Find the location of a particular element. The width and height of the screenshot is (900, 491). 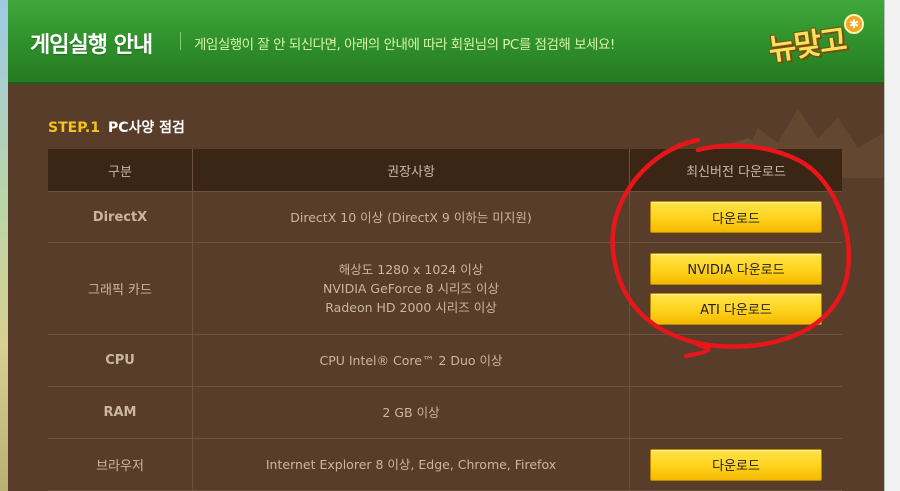

header-divider is located at coordinates (180, 41).